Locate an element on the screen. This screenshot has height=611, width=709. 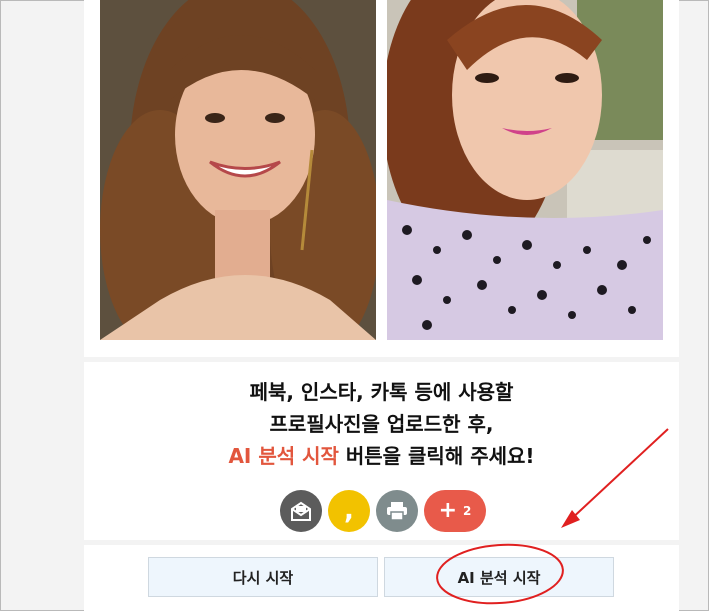
instruction-line-3: AI 분석 시작 버튼을 클릭해 주세요! is located at coordinates (381, 456).